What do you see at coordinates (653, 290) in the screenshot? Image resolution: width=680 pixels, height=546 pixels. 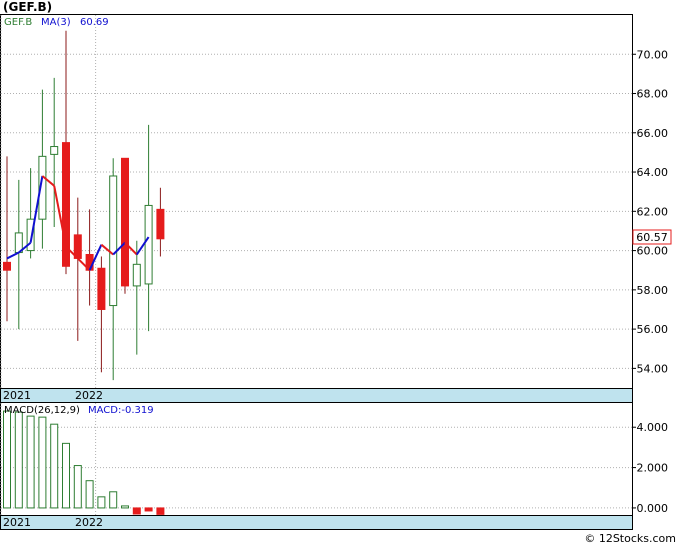 I see `price-tick-label: 58.00` at bounding box center [653, 290].